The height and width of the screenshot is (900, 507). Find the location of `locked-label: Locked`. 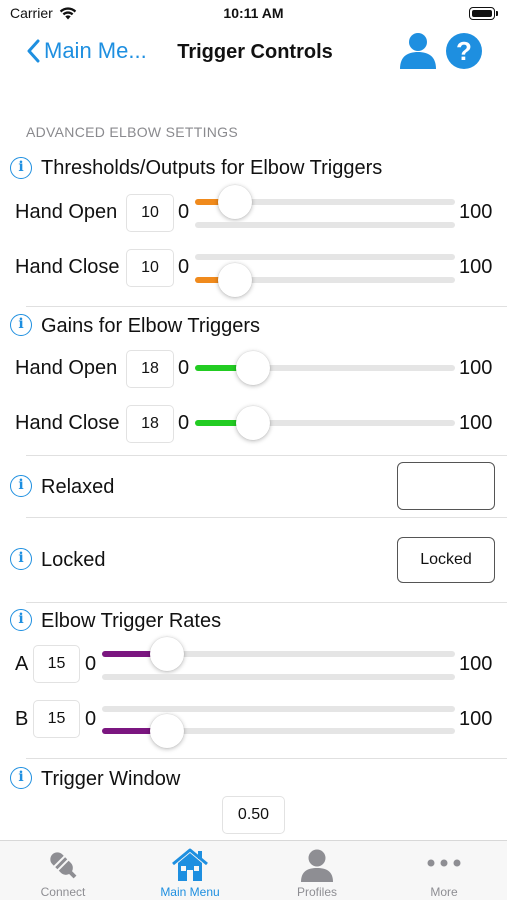

locked-label: Locked is located at coordinates (73, 560).